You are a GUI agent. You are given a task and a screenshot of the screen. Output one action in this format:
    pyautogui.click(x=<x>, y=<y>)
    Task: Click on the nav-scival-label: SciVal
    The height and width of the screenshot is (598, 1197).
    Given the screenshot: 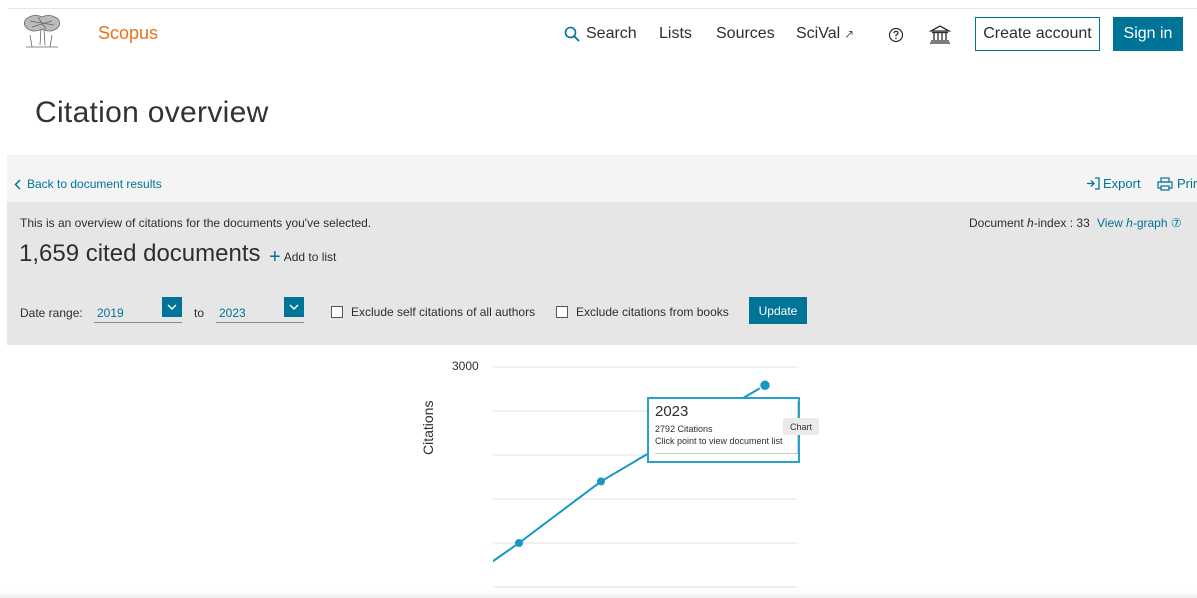 What is the action you would take?
    pyautogui.click(x=818, y=33)
    